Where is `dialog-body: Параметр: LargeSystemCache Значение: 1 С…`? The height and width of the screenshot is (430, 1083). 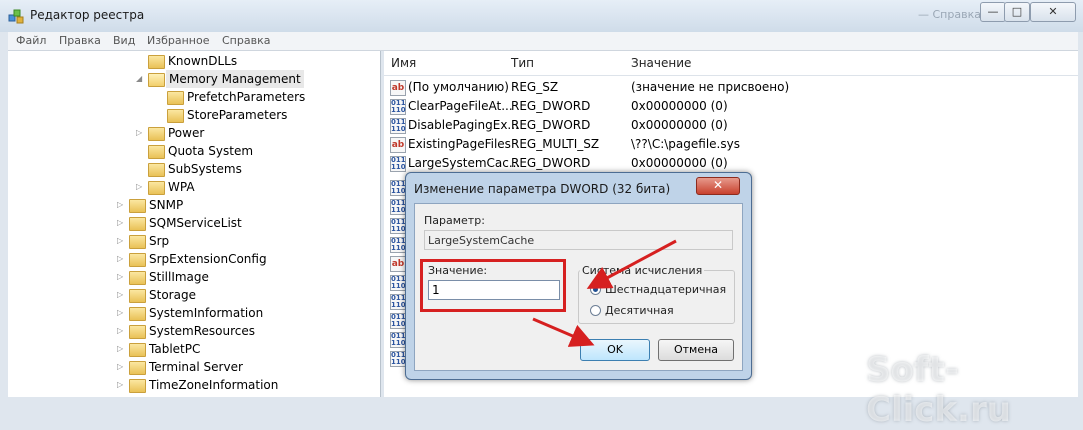 dialog-body: Параметр: LargeSystemCache Значение: 1 С… is located at coordinates (578, 287).